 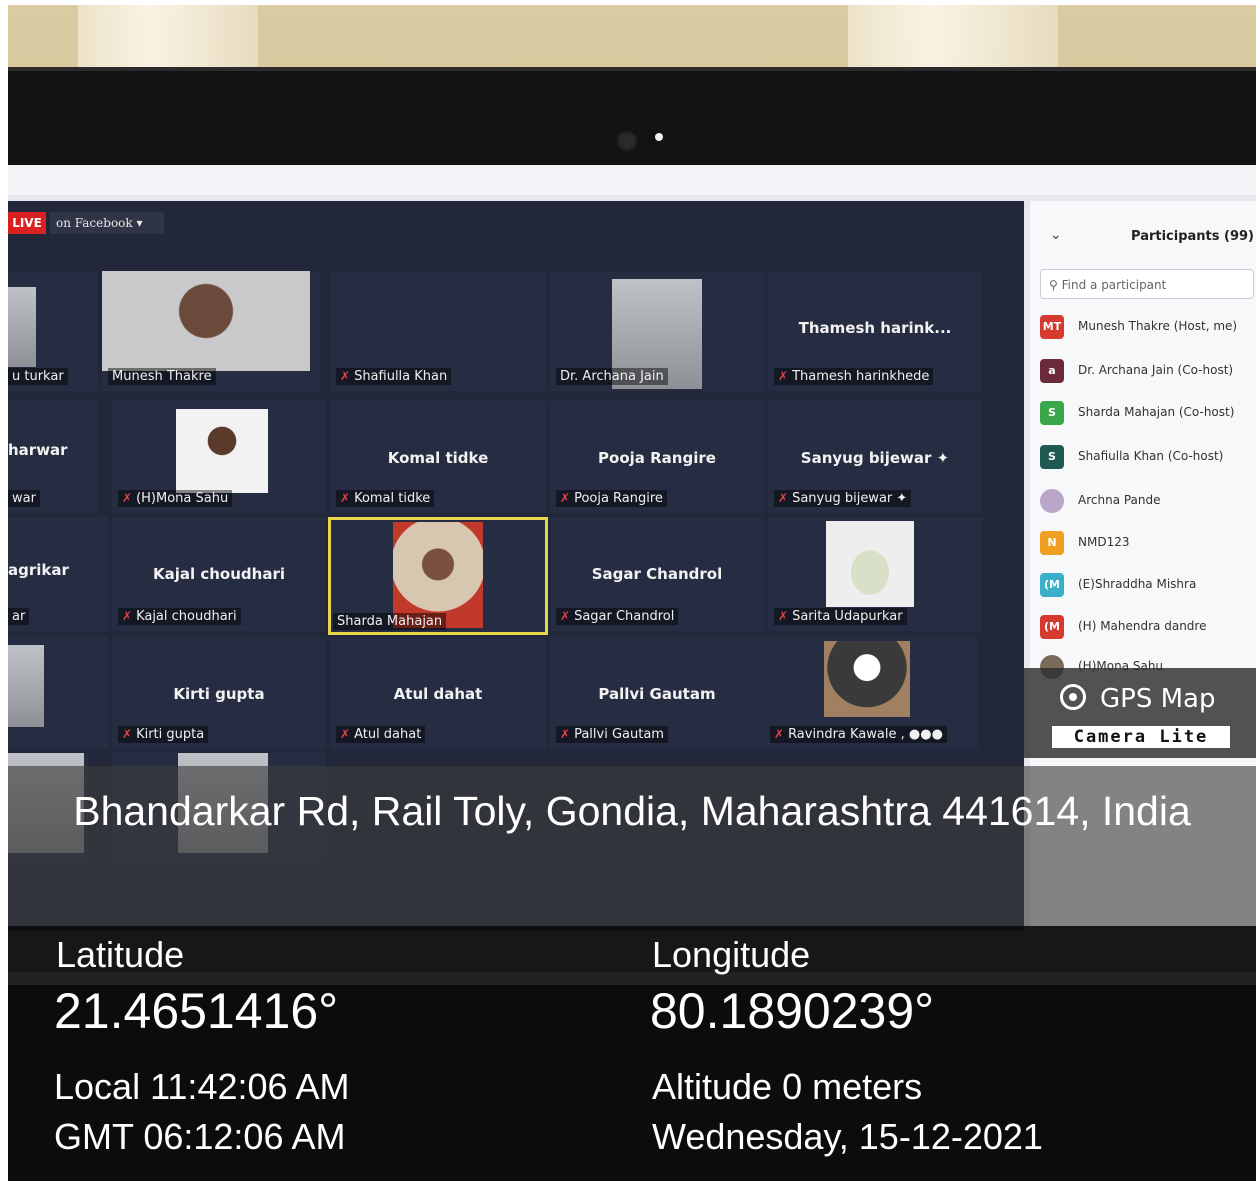 I want to click on tile-name: Atul dahat, so click(x=438, y=694).